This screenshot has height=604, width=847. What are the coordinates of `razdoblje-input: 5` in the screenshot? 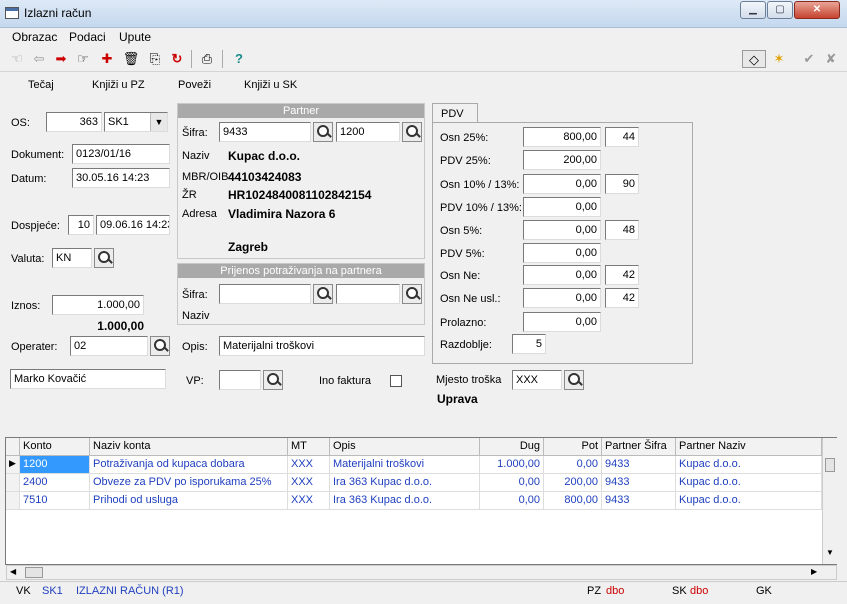 It's located at (529, 344).